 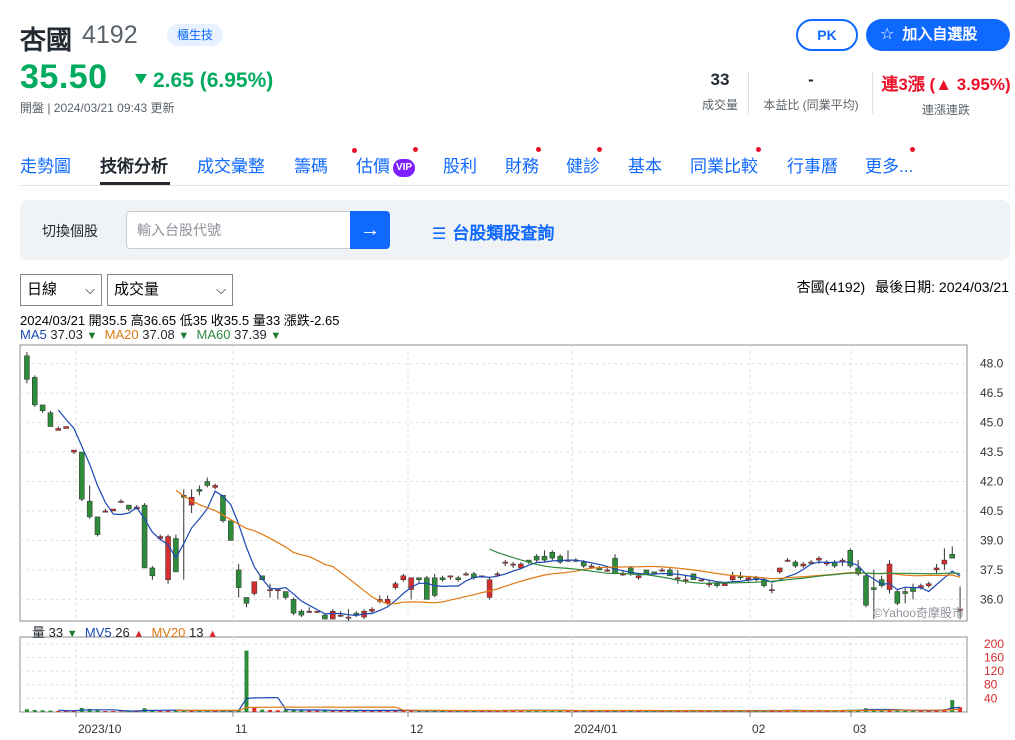 I want to click on volume-label: 量, so click(x=39, y=632).